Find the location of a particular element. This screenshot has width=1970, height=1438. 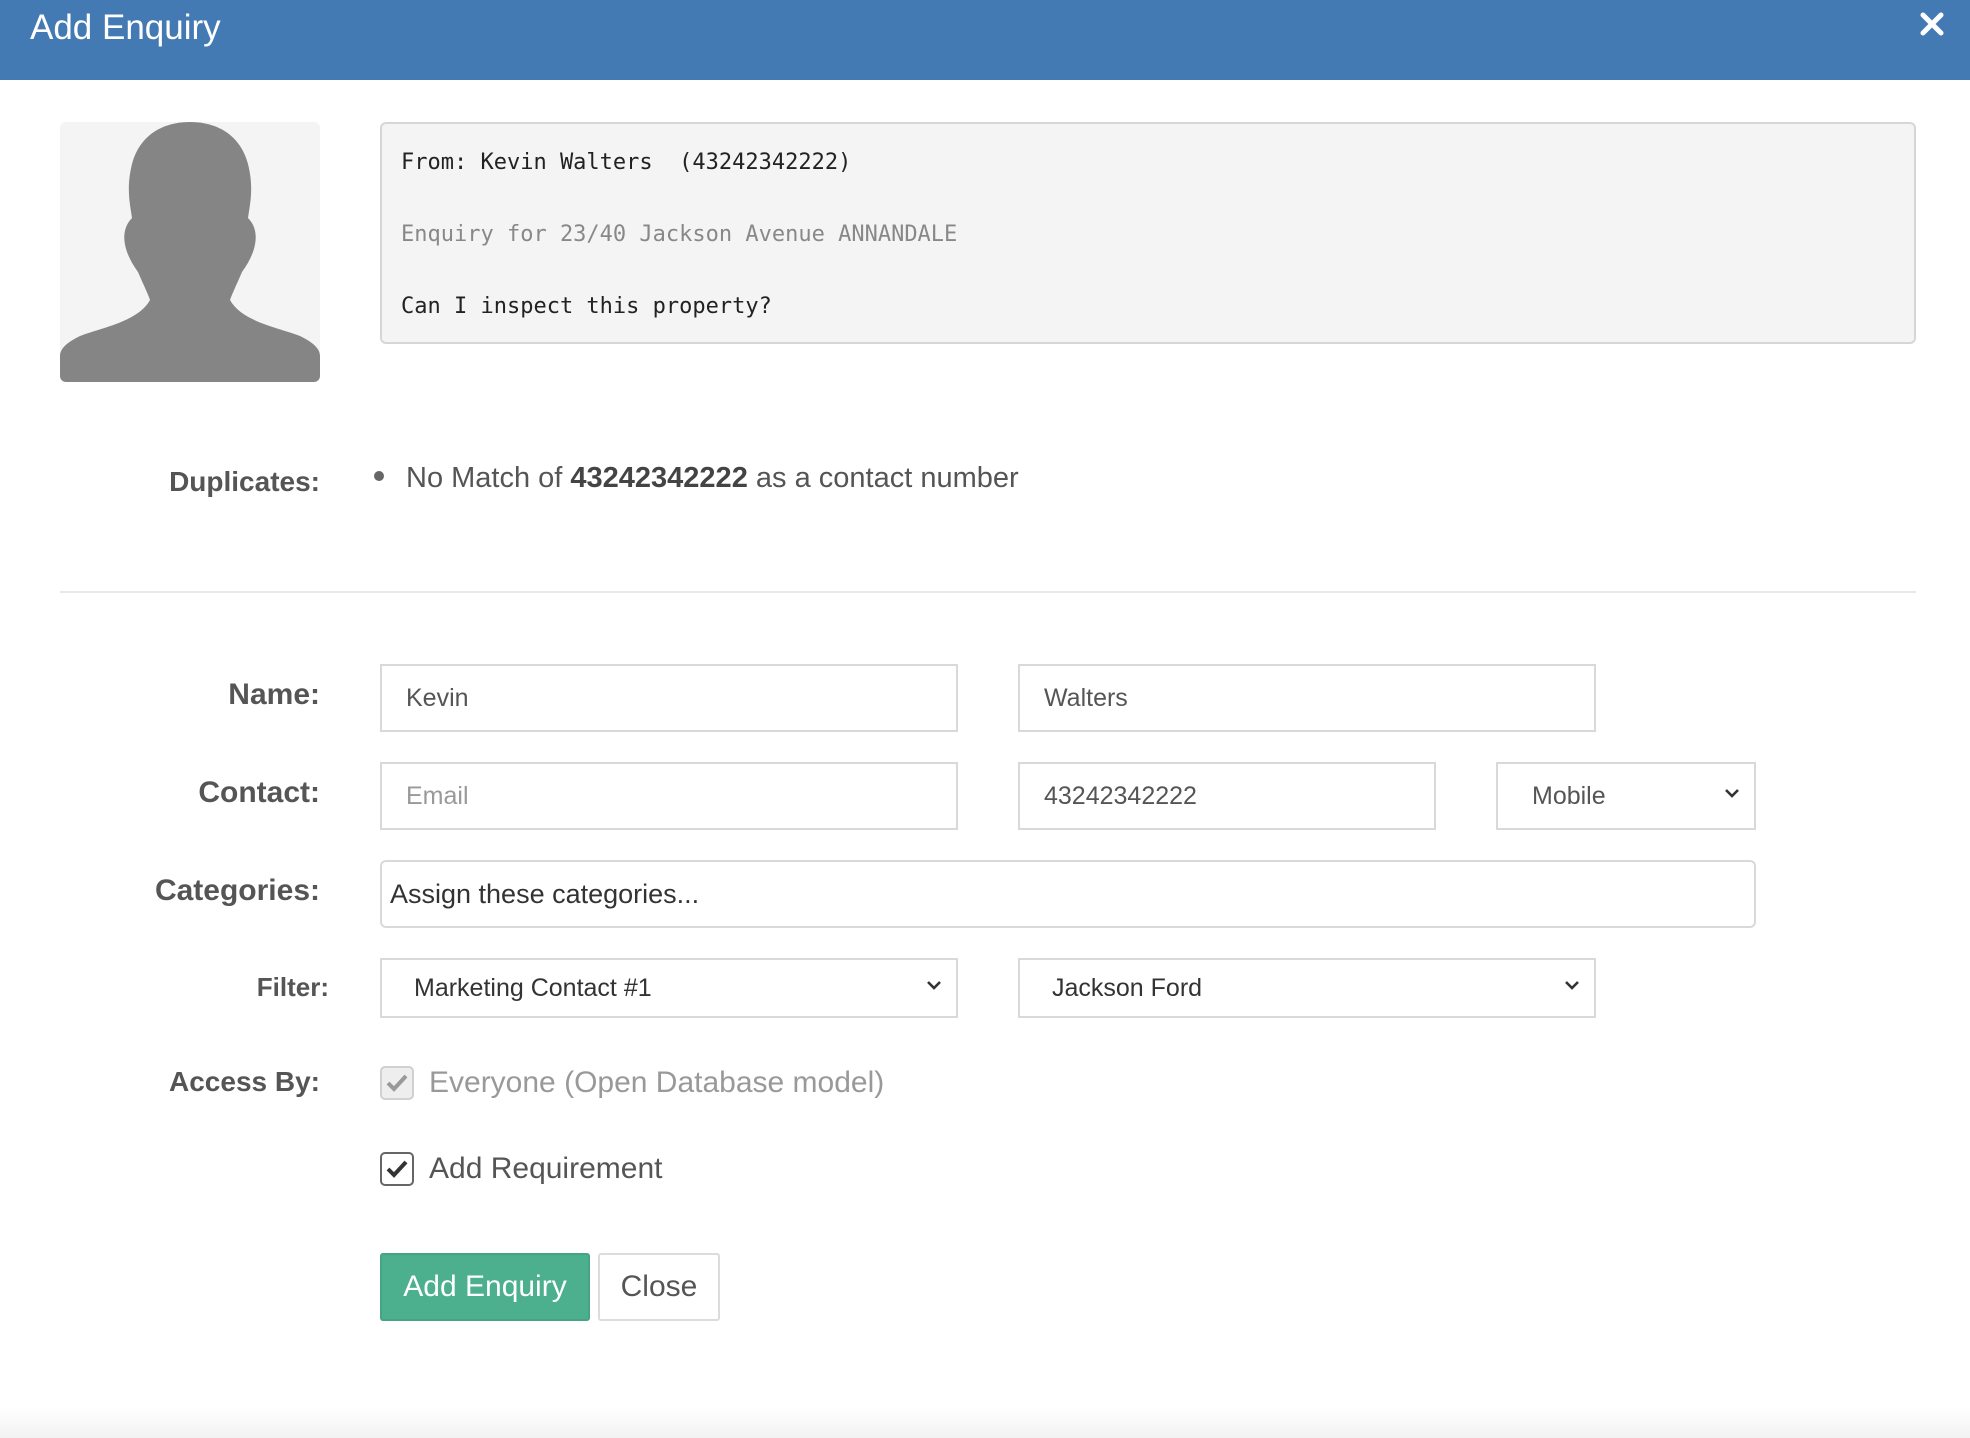

user-silhouette-icon is located at coordinates (190, 252).